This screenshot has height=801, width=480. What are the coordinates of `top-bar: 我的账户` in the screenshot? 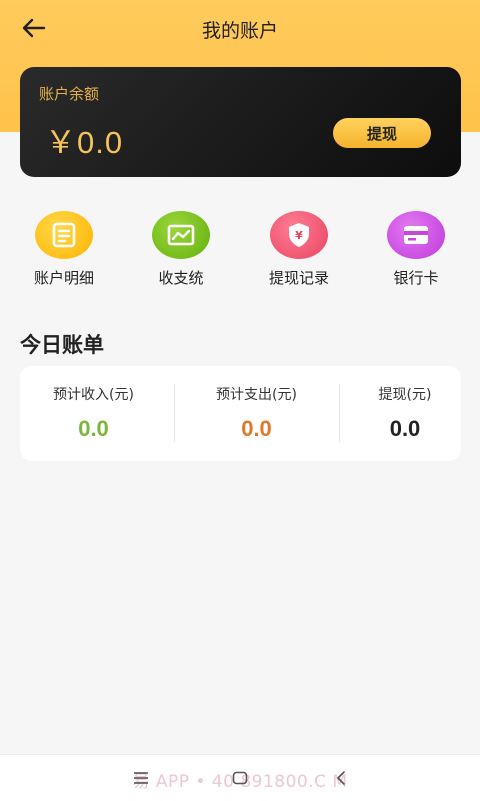 It's located at (240, 28).